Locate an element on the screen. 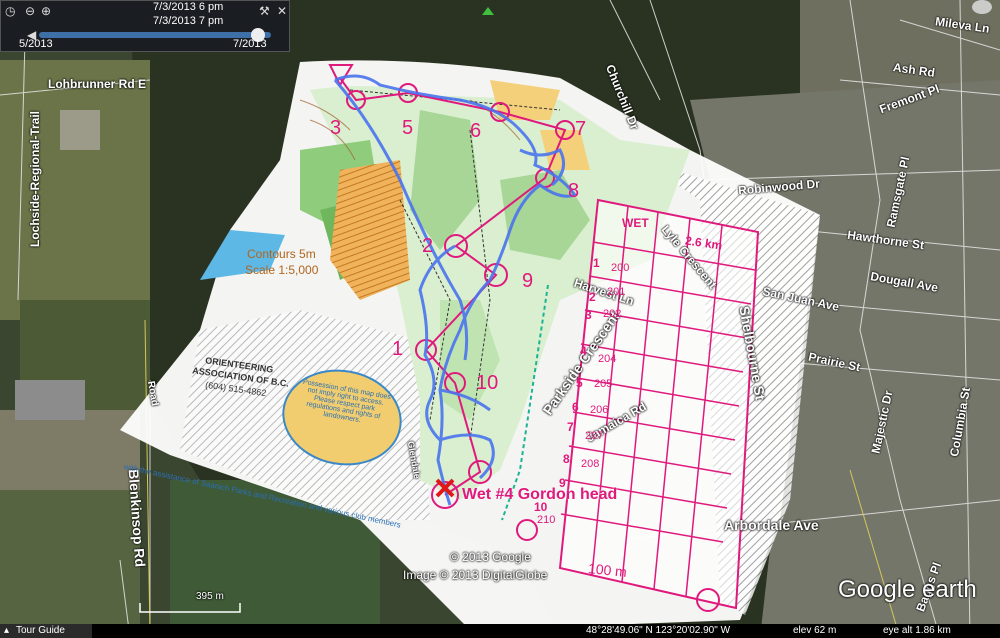 The height and width of the screenshot is (638, 1000). slider-end-time: 7/3/2013 7 pm is located at coordinates (188, 21).